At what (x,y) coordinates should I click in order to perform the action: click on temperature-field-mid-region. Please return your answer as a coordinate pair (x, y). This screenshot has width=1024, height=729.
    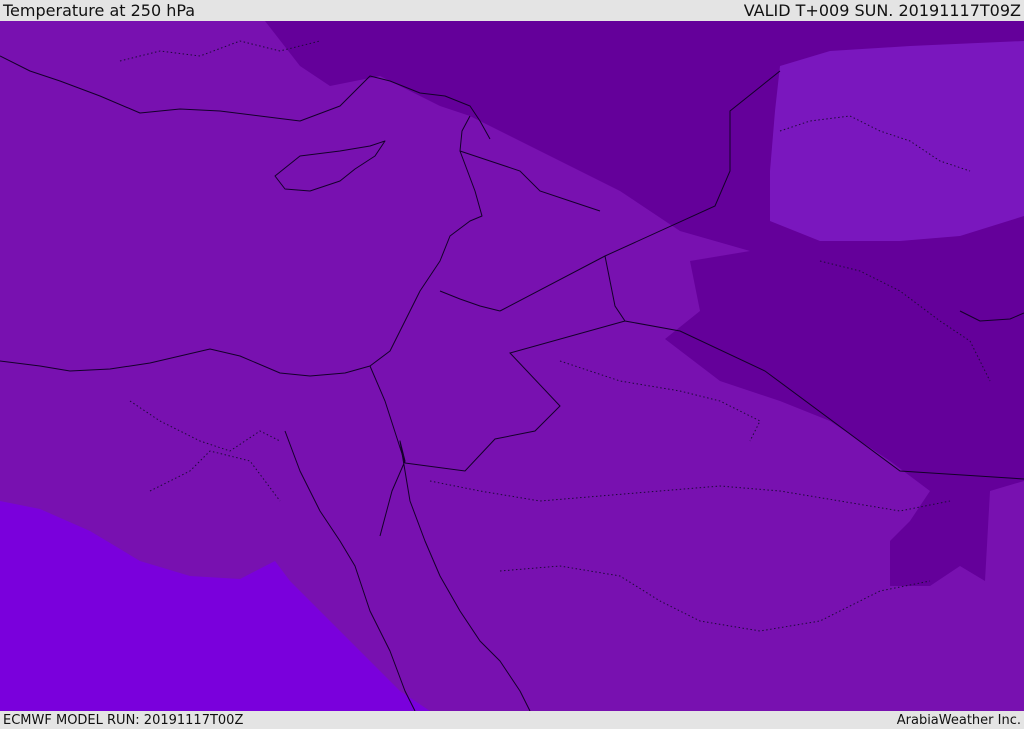
    Looking at the image, I should click on (897, 141).